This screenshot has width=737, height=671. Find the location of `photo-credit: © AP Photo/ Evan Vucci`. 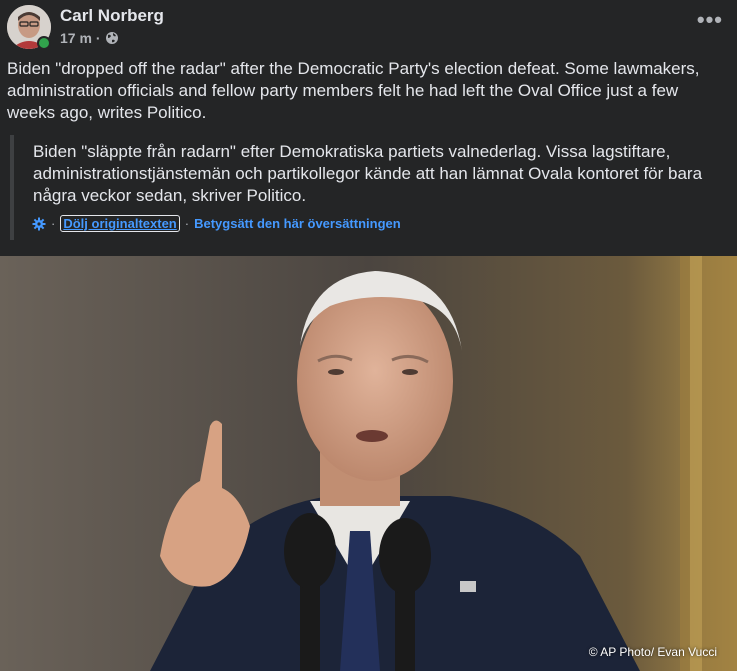

photo-credit: © AP Photo/ Evan Vucci is located at coordinates (652, 652).